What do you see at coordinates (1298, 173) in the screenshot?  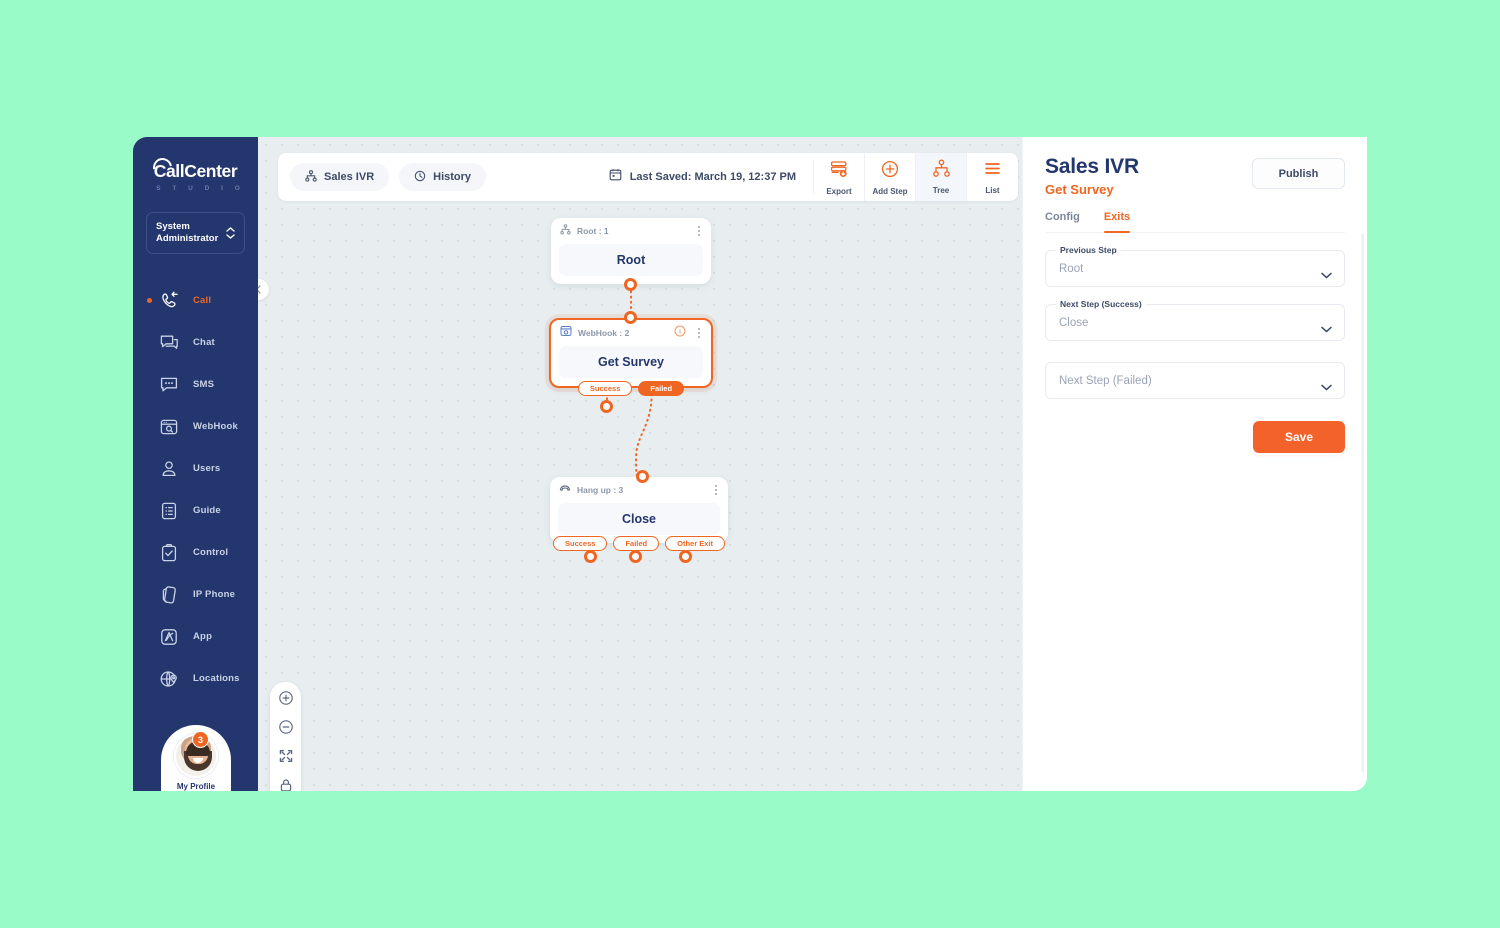 I see `publish-button: Publish` at bounding box center [1298, 173].